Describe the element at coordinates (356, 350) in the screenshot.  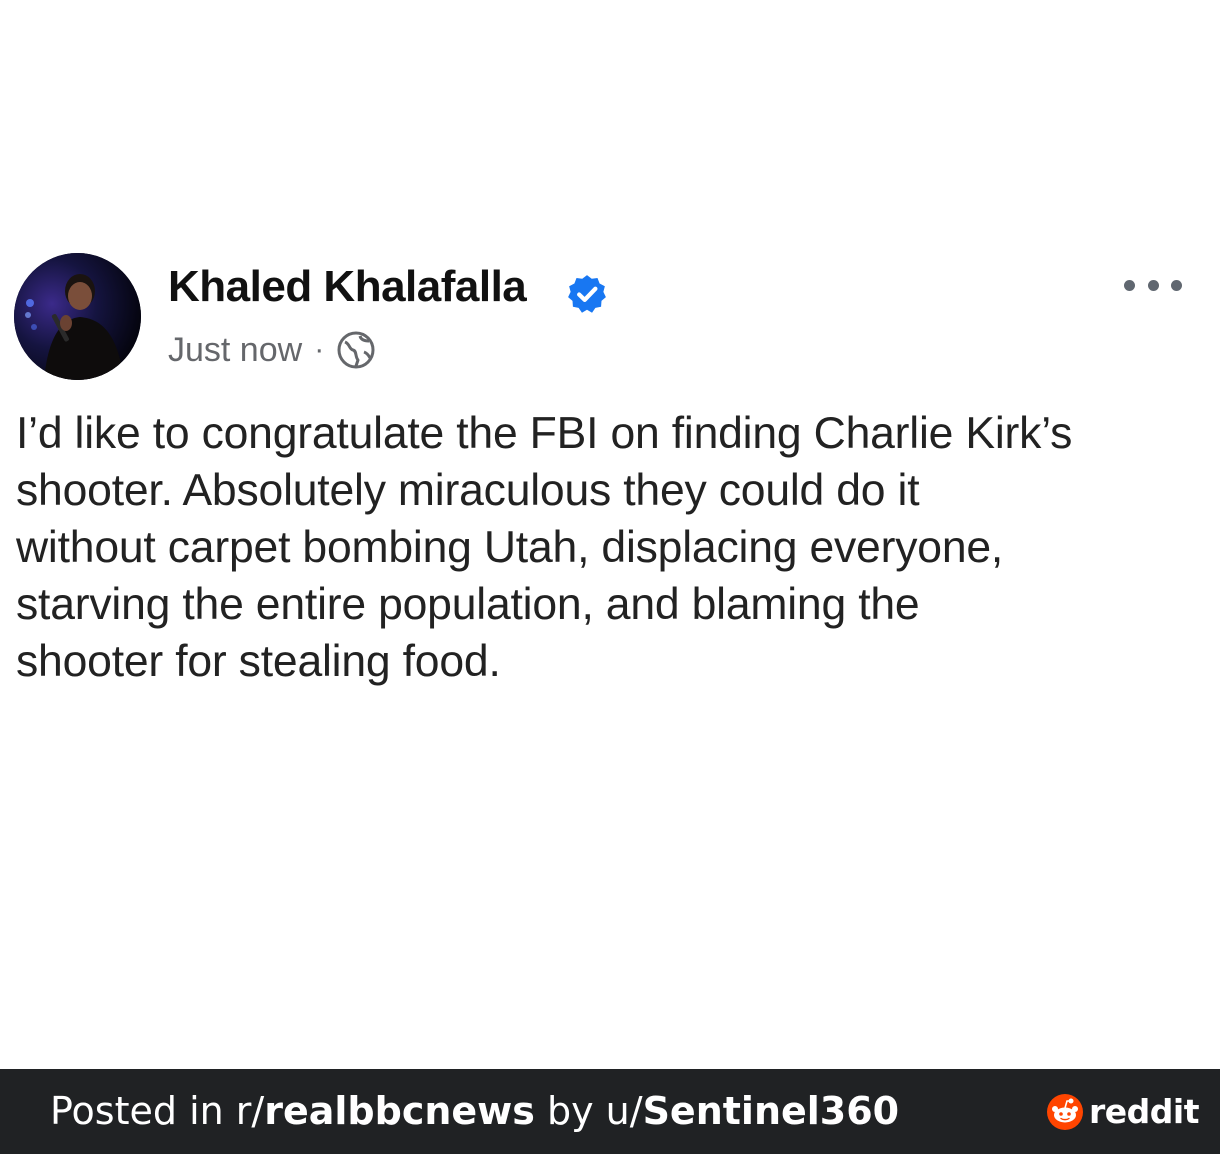
I see `globe-icon` at that location.